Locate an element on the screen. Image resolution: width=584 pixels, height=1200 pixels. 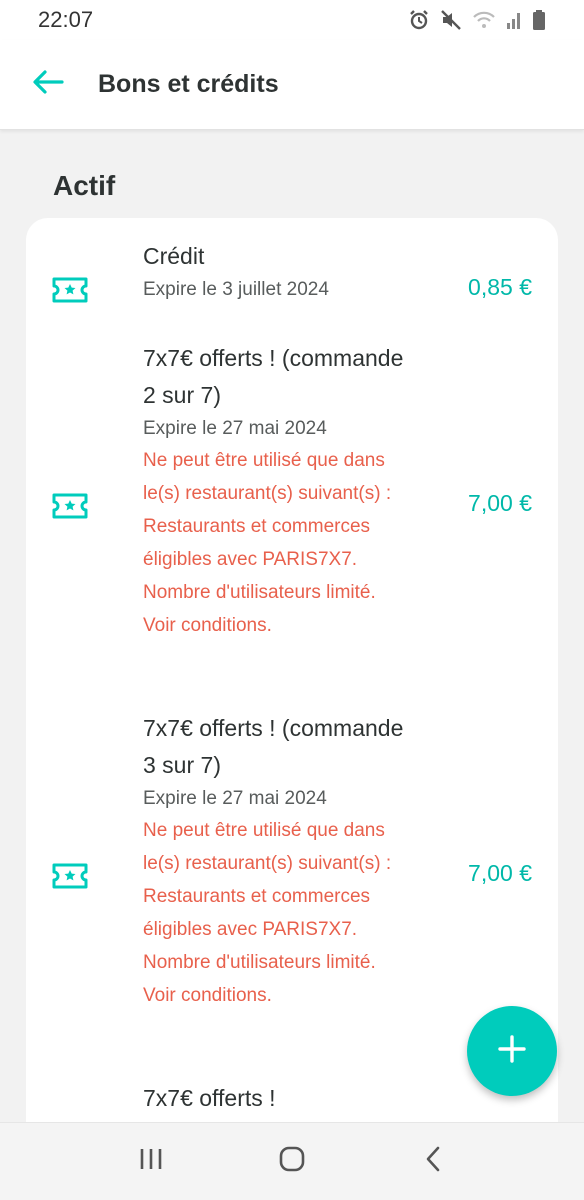
system-back-button is located at coordinates (433, 1162).